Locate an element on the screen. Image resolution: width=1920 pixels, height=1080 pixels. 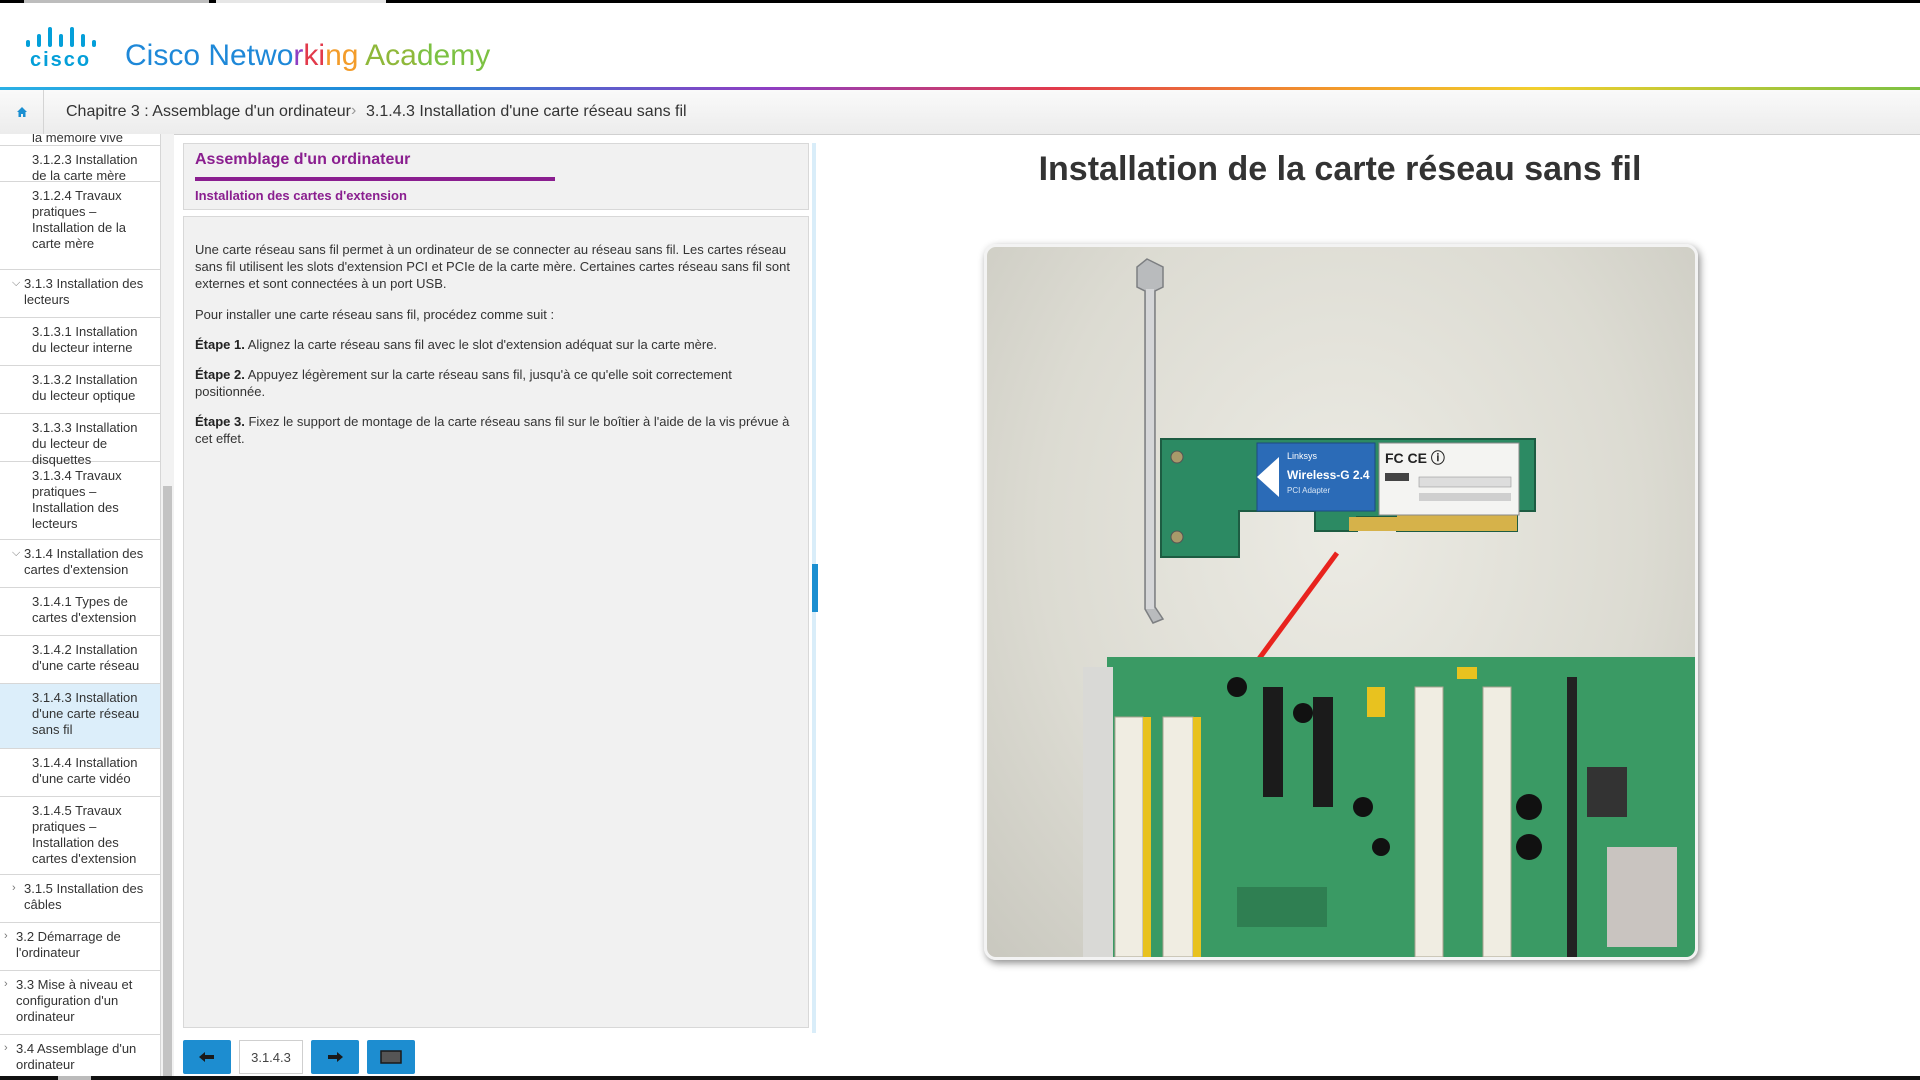
home-icon is located at coordinates (21, 112).